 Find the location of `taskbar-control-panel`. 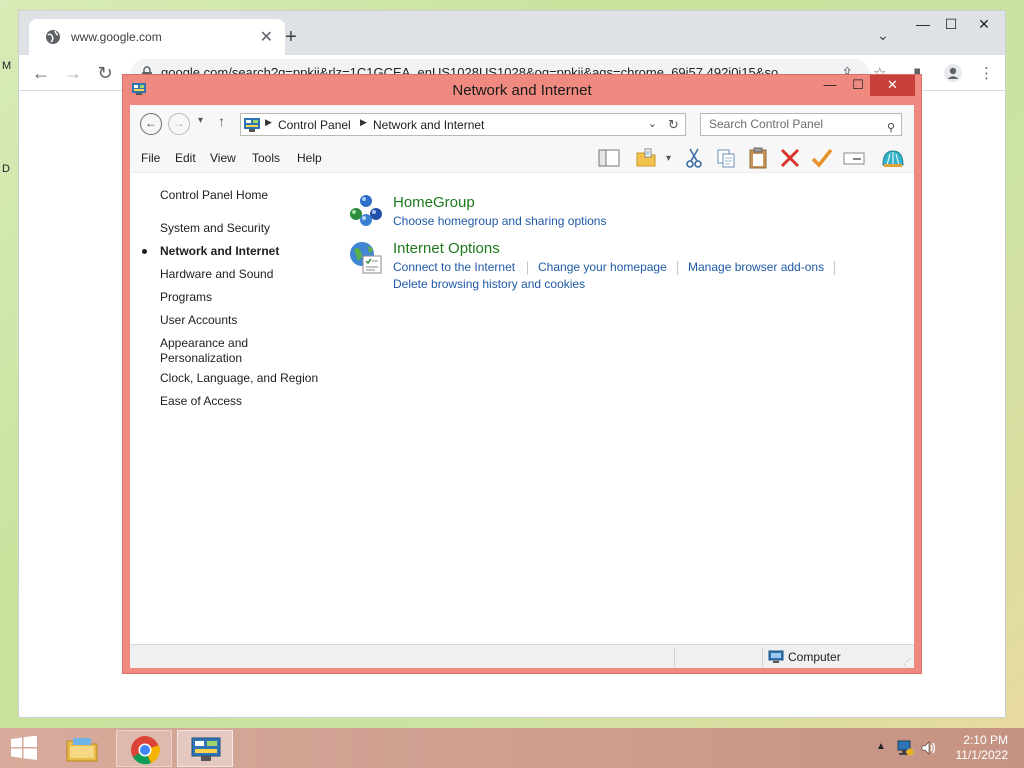

taskbar-control-panel is located at coordinates (205, 748).